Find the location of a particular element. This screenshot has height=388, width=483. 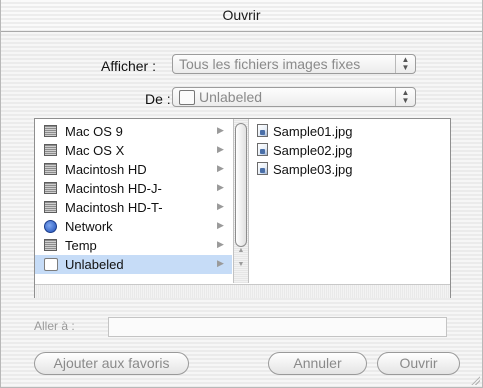

show-popup-value: Tous les fichiers images fixes is located at coordinates (270, 64).